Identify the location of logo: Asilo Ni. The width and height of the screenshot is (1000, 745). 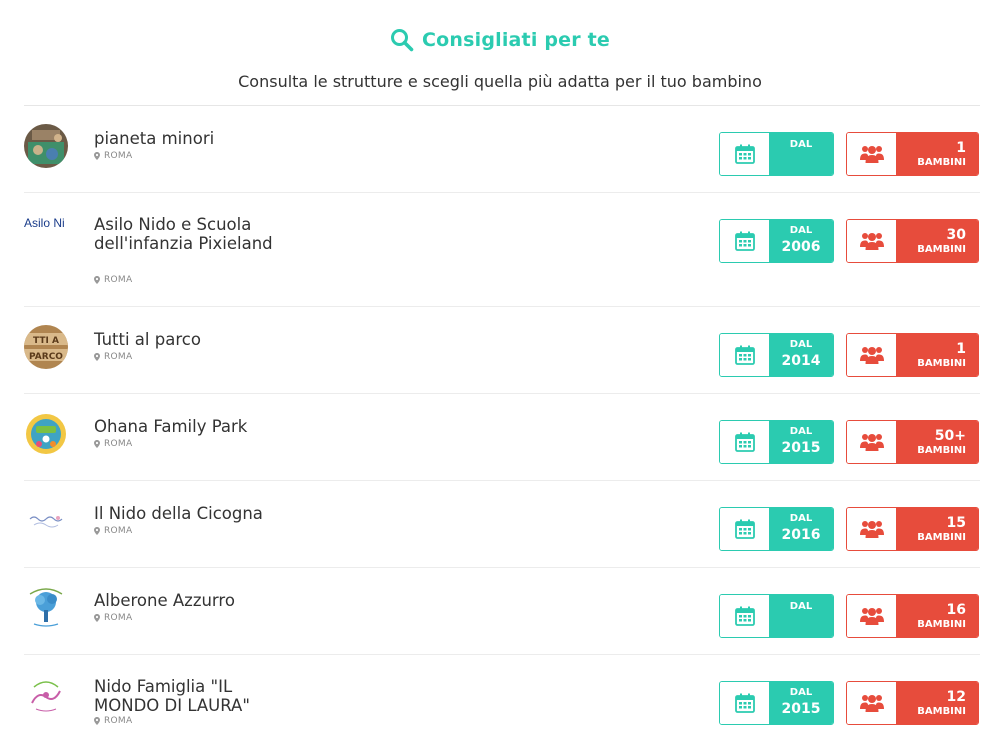
(44, 223).